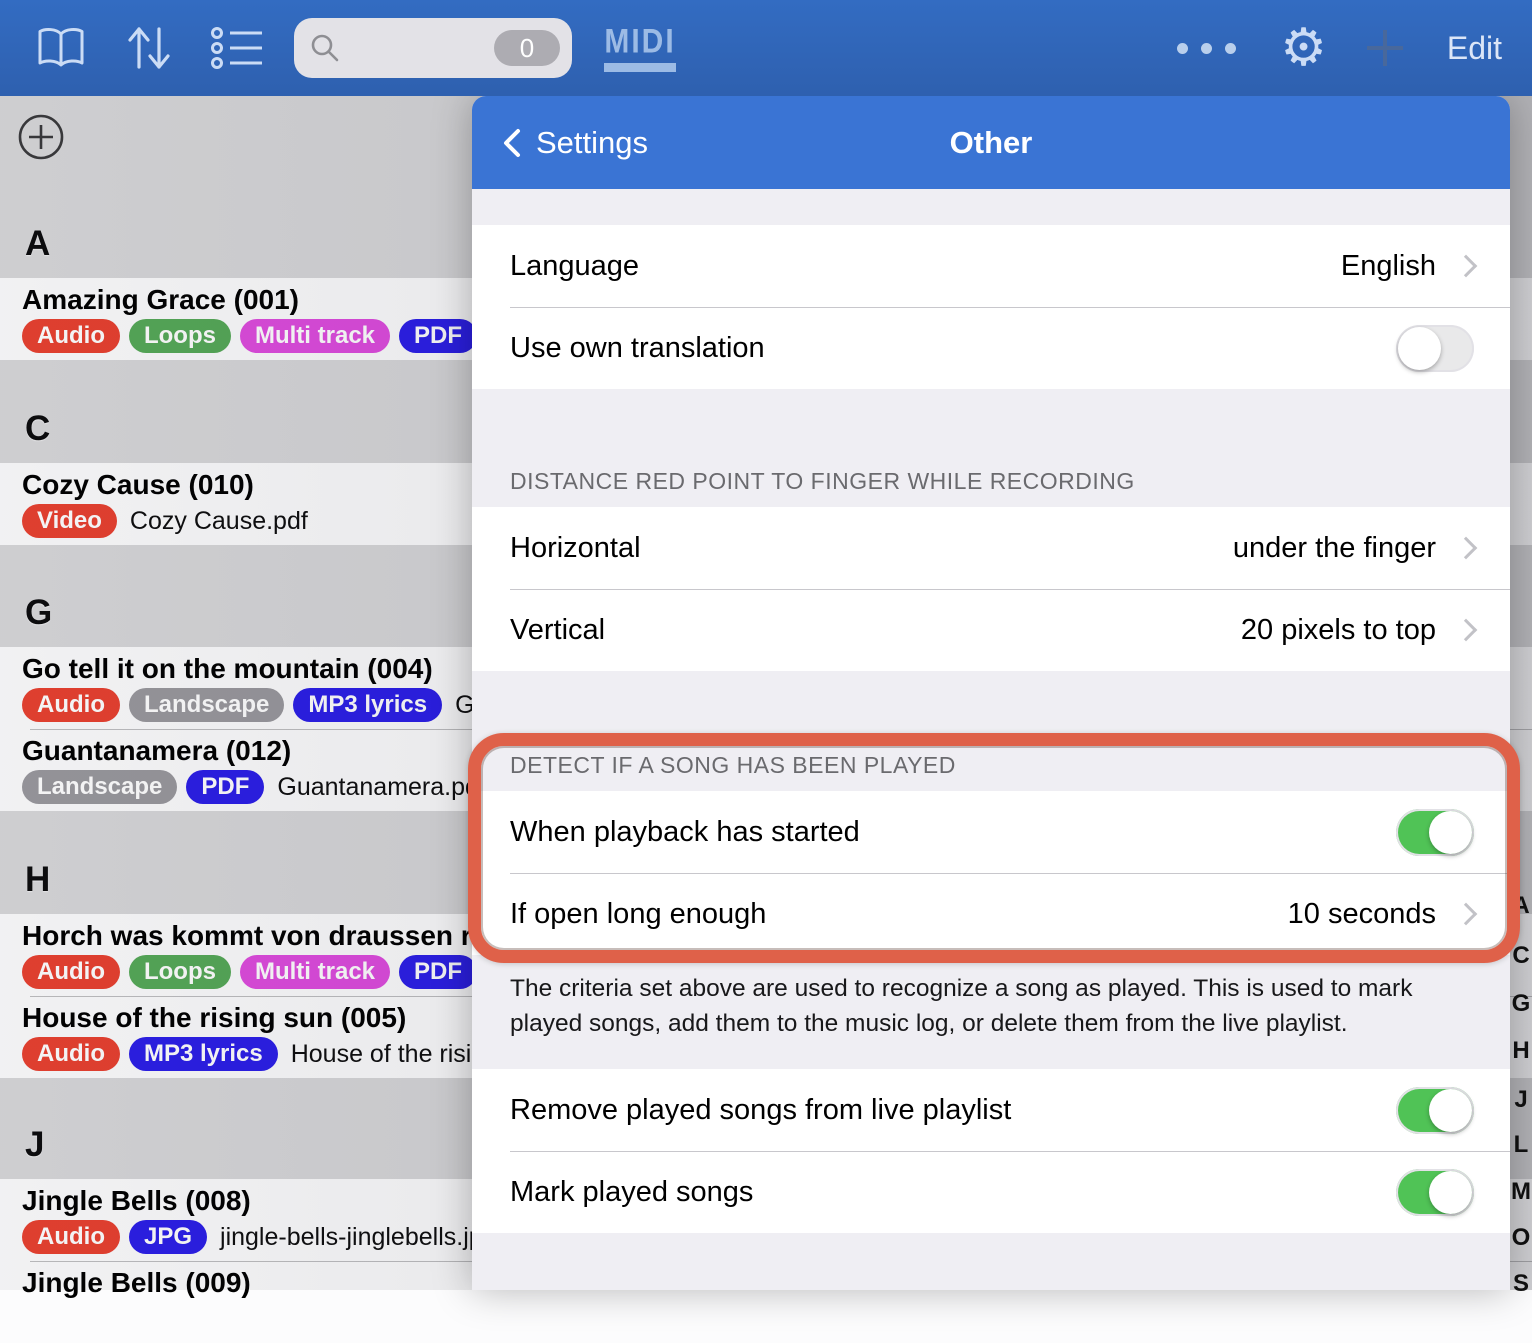  What do you see at coordinates (39, 612) in the screenshot?
I see `section-letter: G` at bounding box center [39, 612].